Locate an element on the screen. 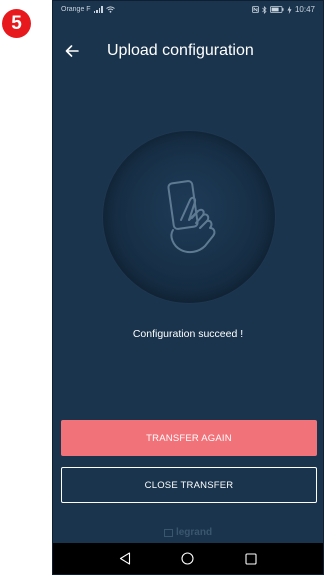  nfc-icon is located at coordinates (255, 9).